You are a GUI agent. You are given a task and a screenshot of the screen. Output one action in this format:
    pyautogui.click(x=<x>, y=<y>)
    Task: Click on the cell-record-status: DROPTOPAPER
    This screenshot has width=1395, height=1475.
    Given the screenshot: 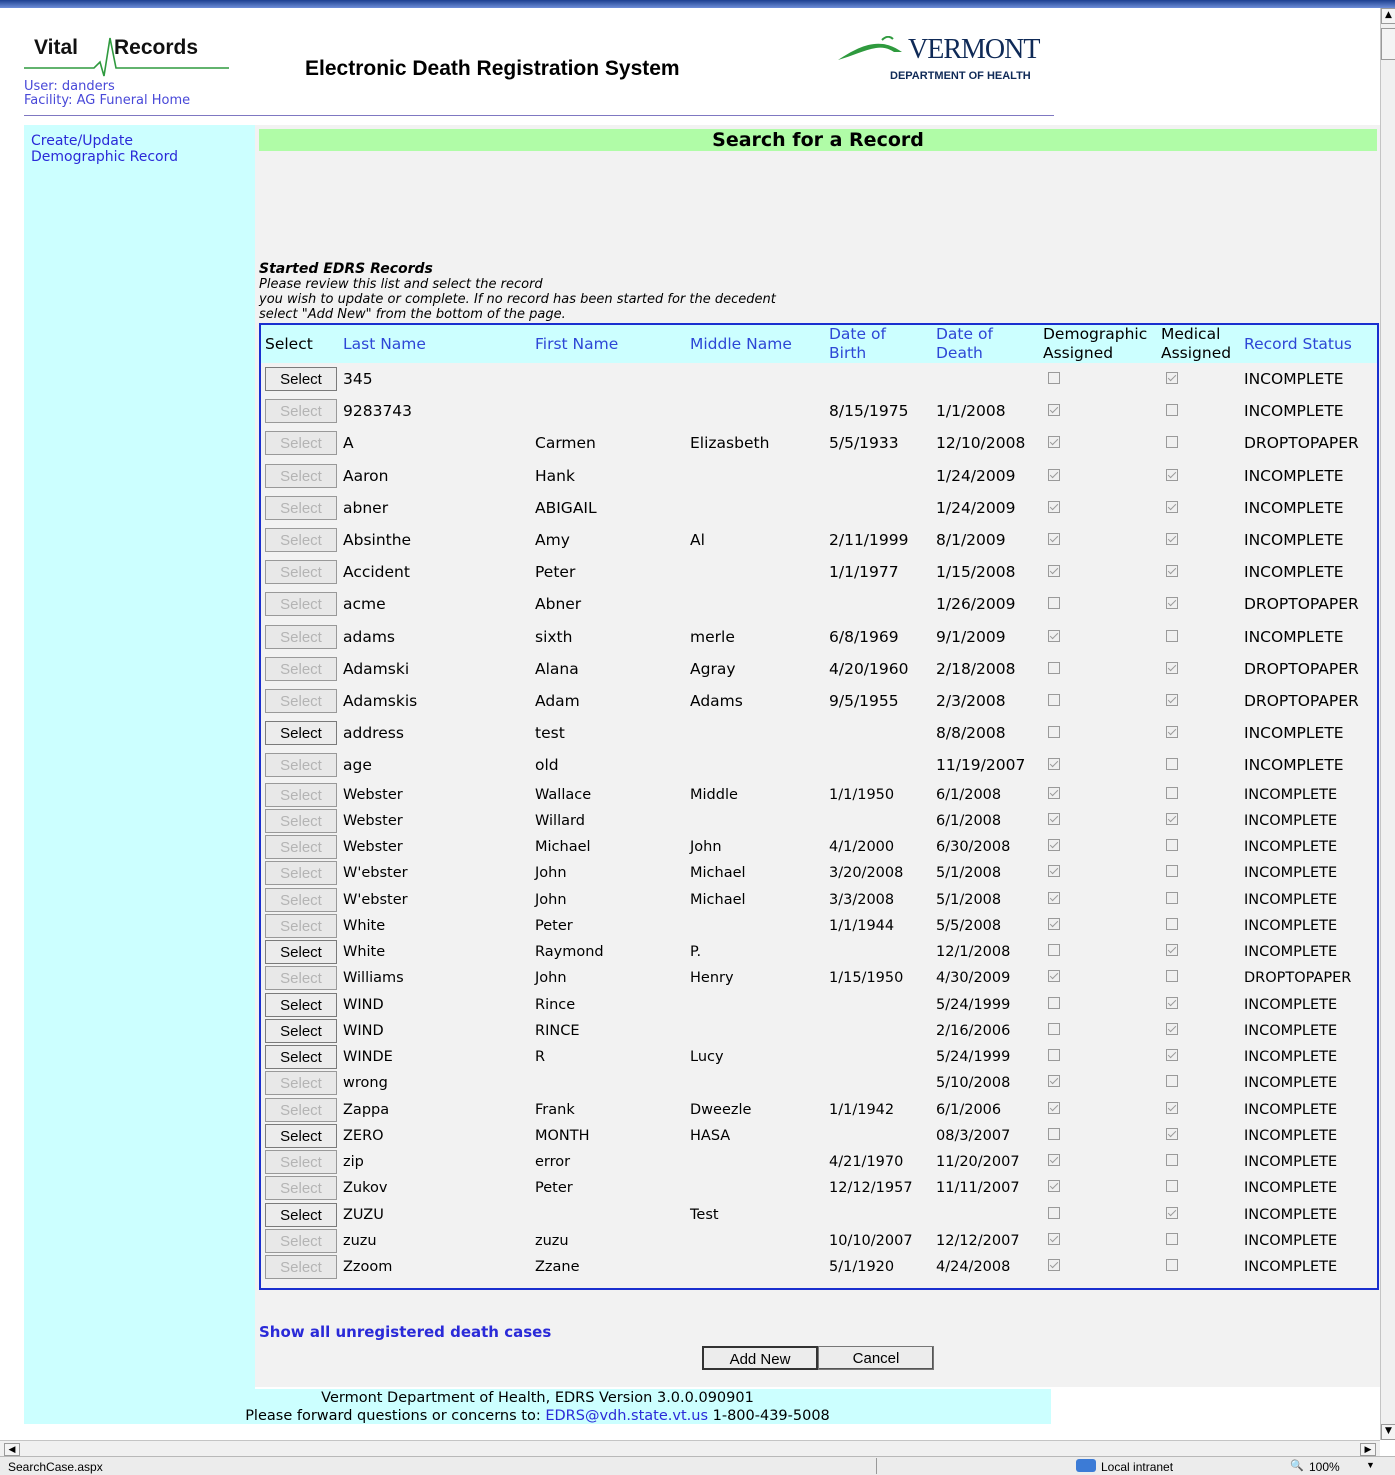 What is the action you would take?
    pyautogui.click(x=1301, y=668)
    